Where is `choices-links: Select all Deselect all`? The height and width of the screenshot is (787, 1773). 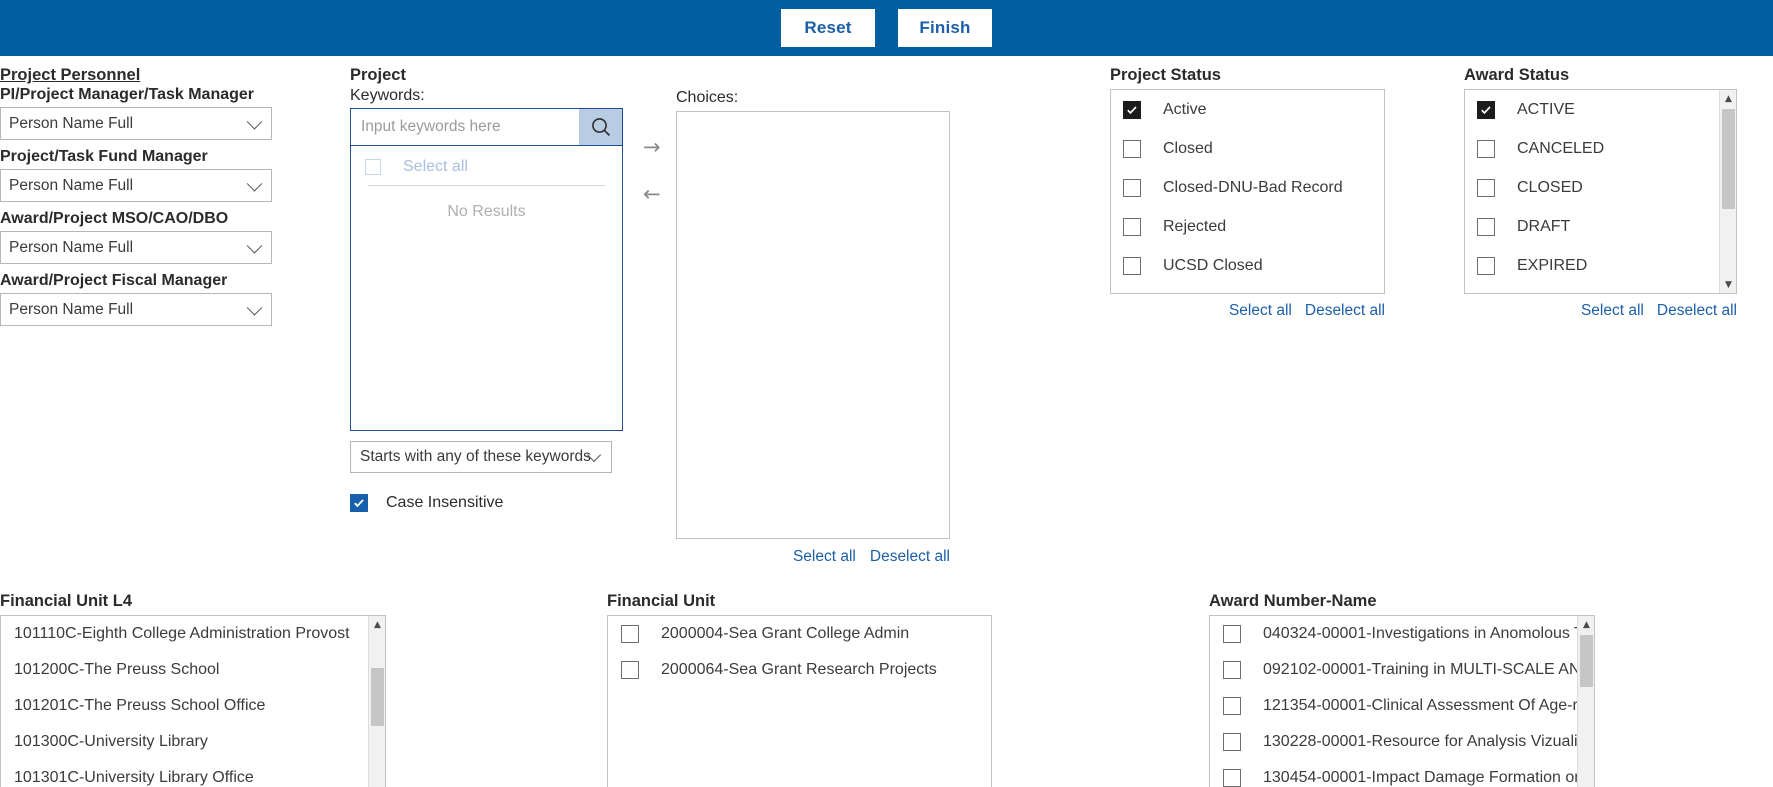 choices-links: Select all Deselect all is located at coordinates (813, 557).